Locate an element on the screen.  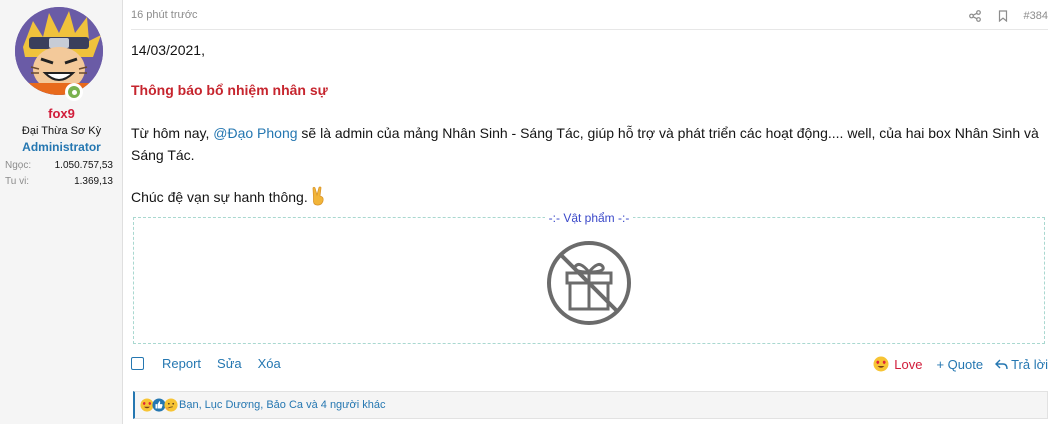
user-mention-link: @Đạo Phong is located at coordinates (255, 133).